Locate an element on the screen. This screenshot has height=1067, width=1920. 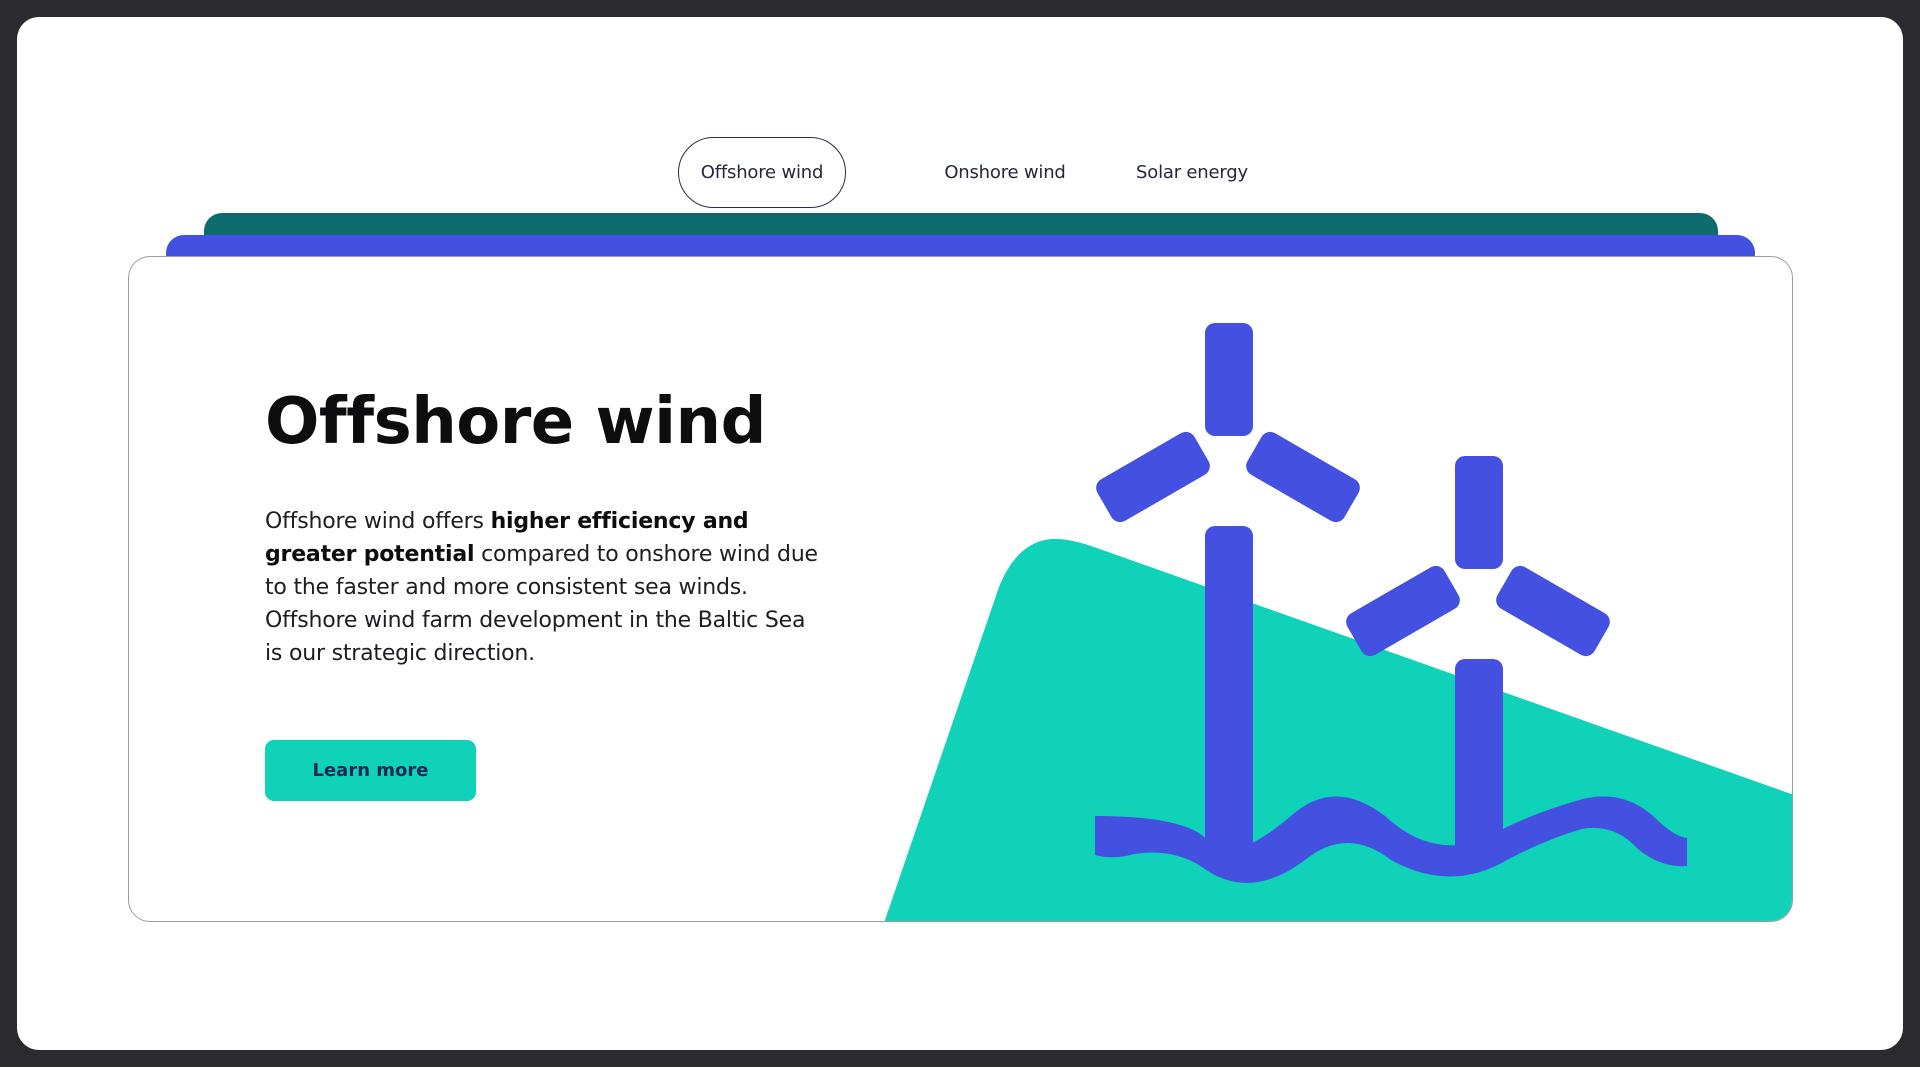
turbine-large-blade-top is located at coordinates (1229, 379).